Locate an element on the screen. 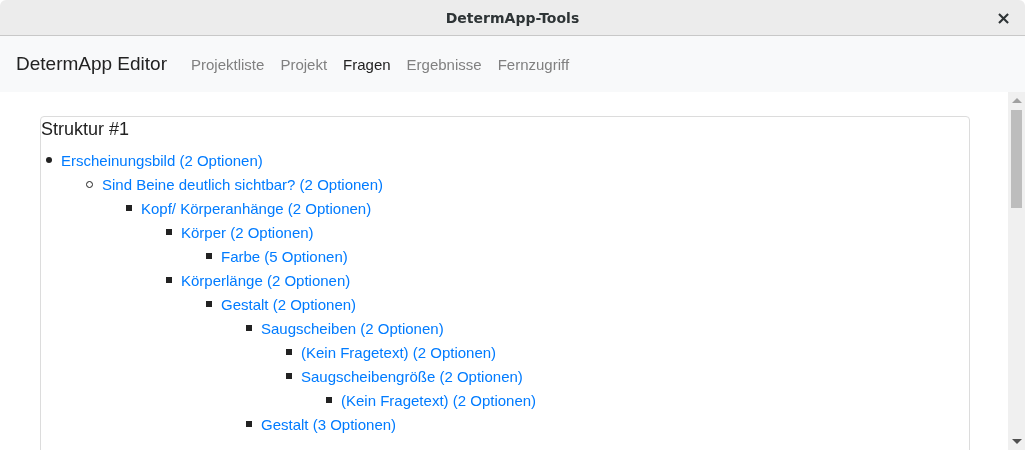 The height and width of the screenshot is (450, 1025). nav-link: Ergebnisse is located at coordinates (444, 64).